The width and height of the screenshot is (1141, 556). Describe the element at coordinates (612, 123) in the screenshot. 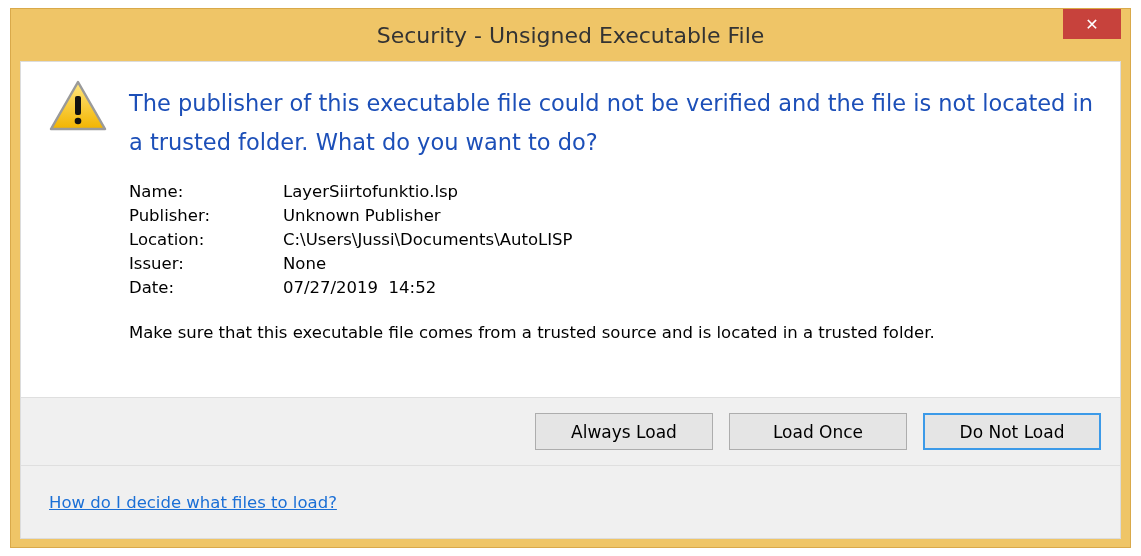

I see `warning-heading: The publisher of this executable file could not be verified and the file is not located in a trusted folder. What do you want to do?` at that location.